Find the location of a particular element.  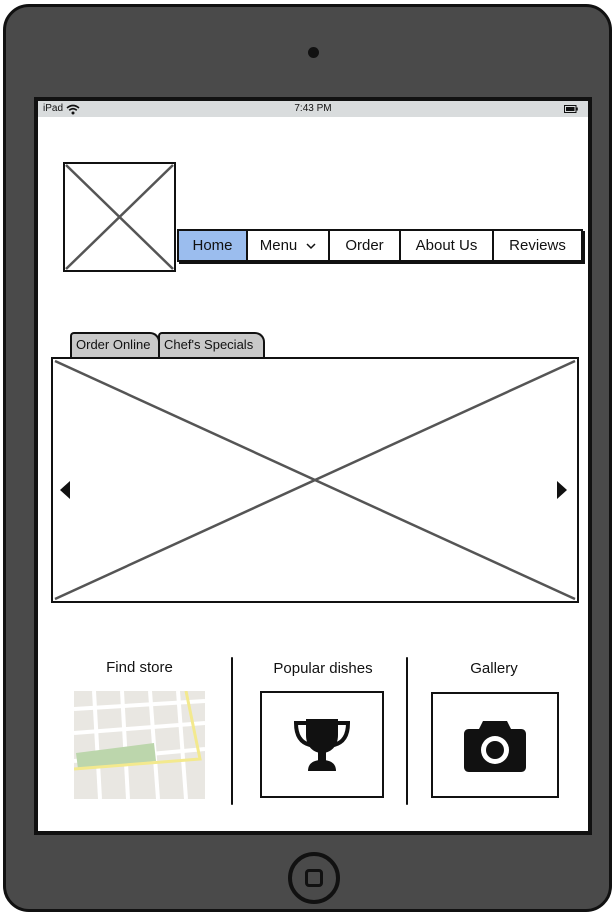

find-store-title: Find store is located at coordinates (139, 667).